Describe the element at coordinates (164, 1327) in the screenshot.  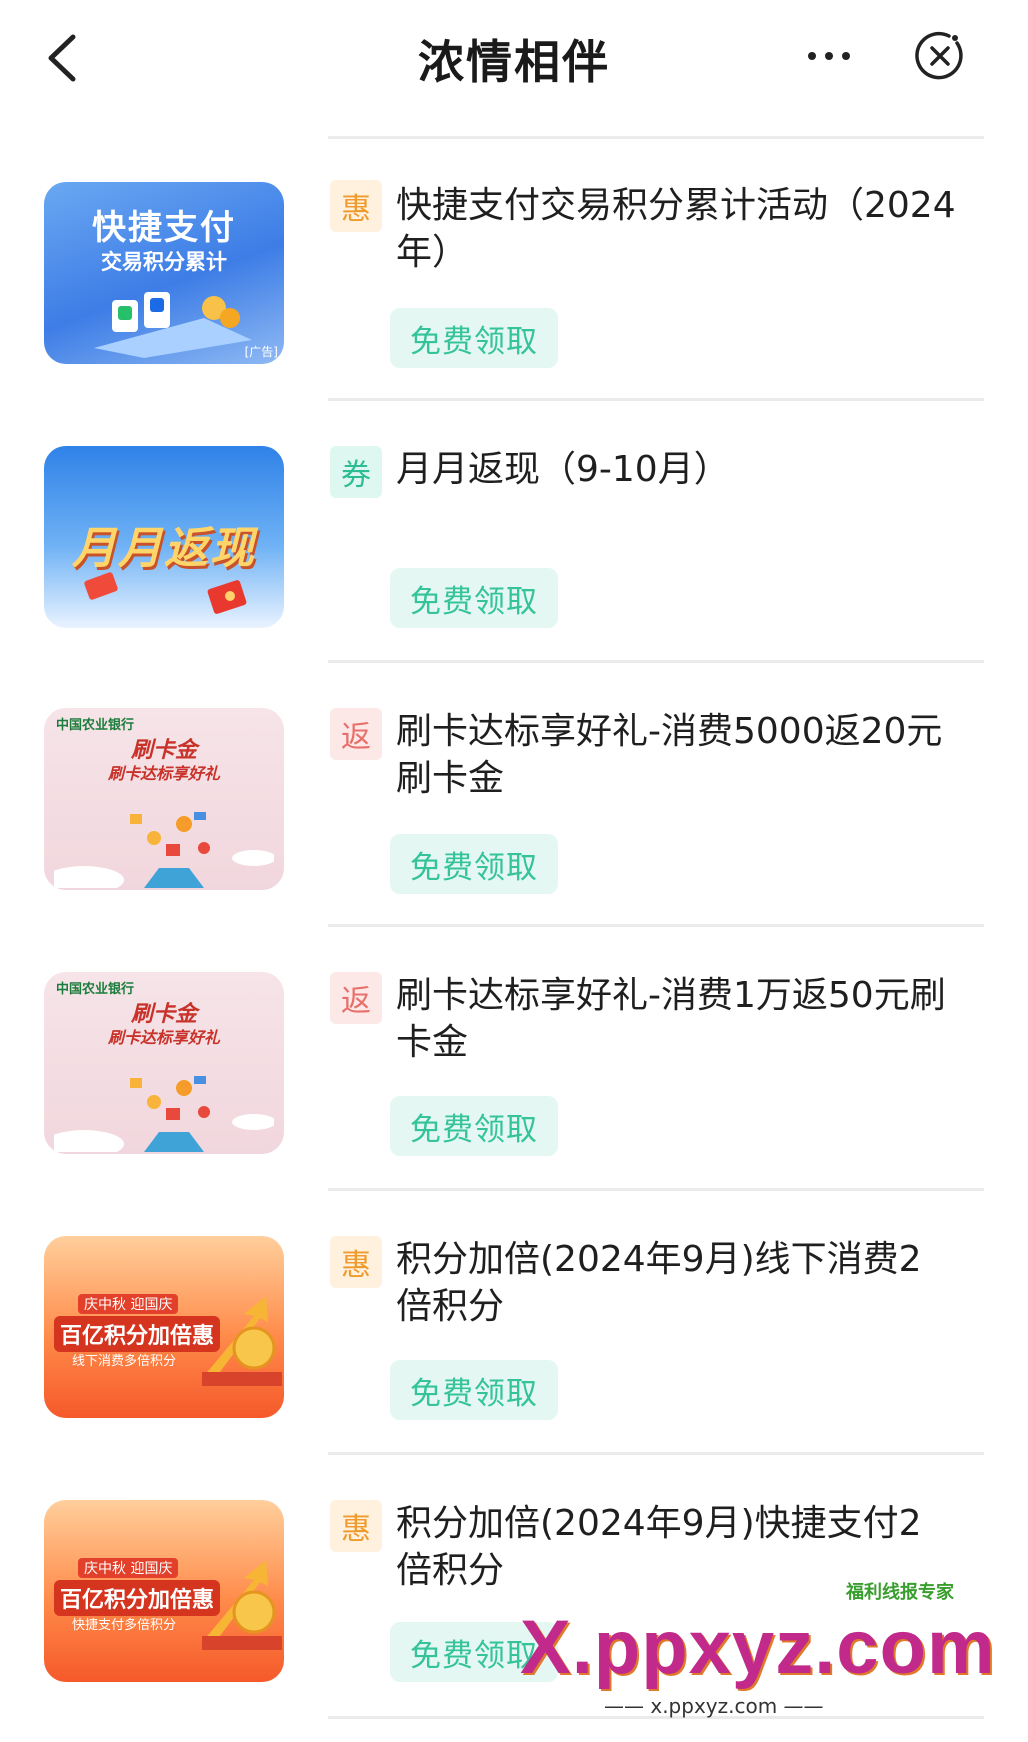
I see `thumbnail-image: 庆中秋 迎国庆 百亿积分加倍惠 线下消费多倍积分` at that location.